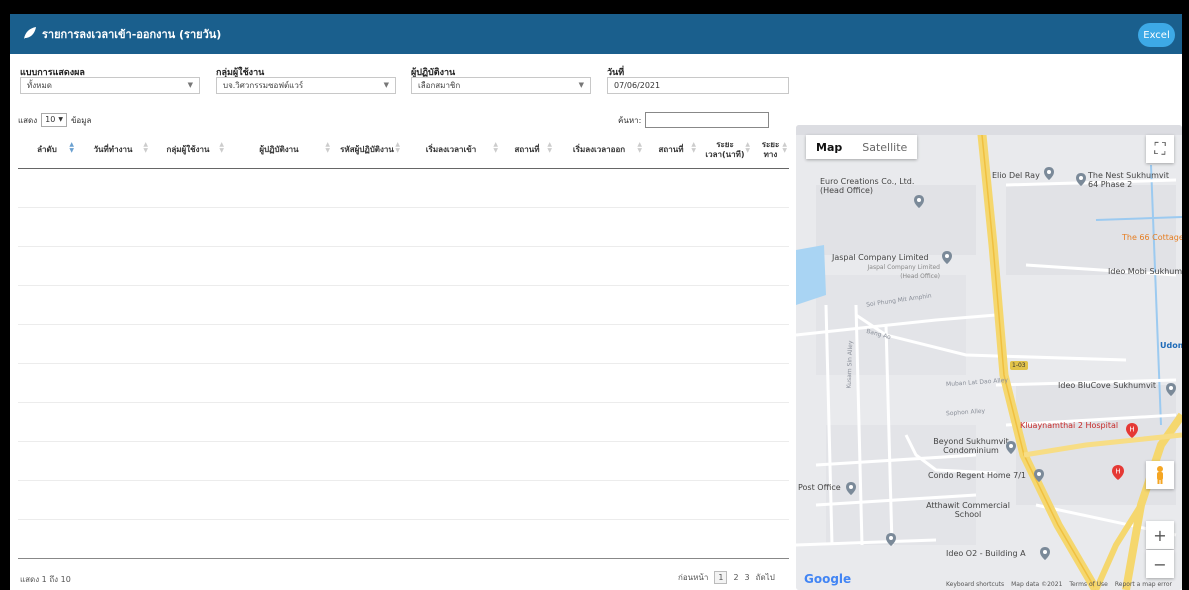  Describe the element at coordinates (1143, 584) in the screenshot. I see `report-map-error-link: Report a map error` at that location.